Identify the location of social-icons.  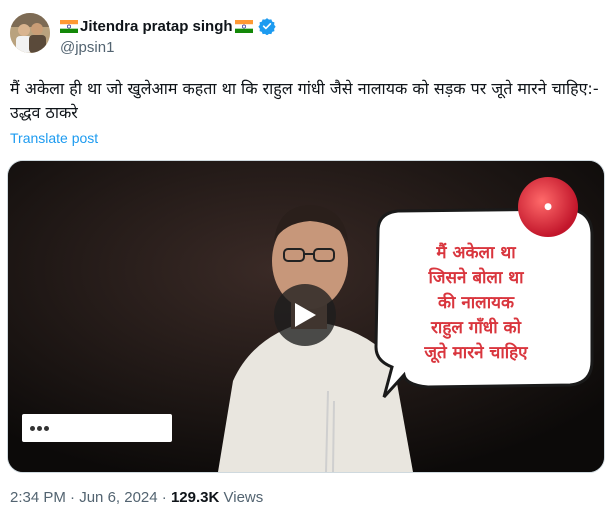
(39, 428).